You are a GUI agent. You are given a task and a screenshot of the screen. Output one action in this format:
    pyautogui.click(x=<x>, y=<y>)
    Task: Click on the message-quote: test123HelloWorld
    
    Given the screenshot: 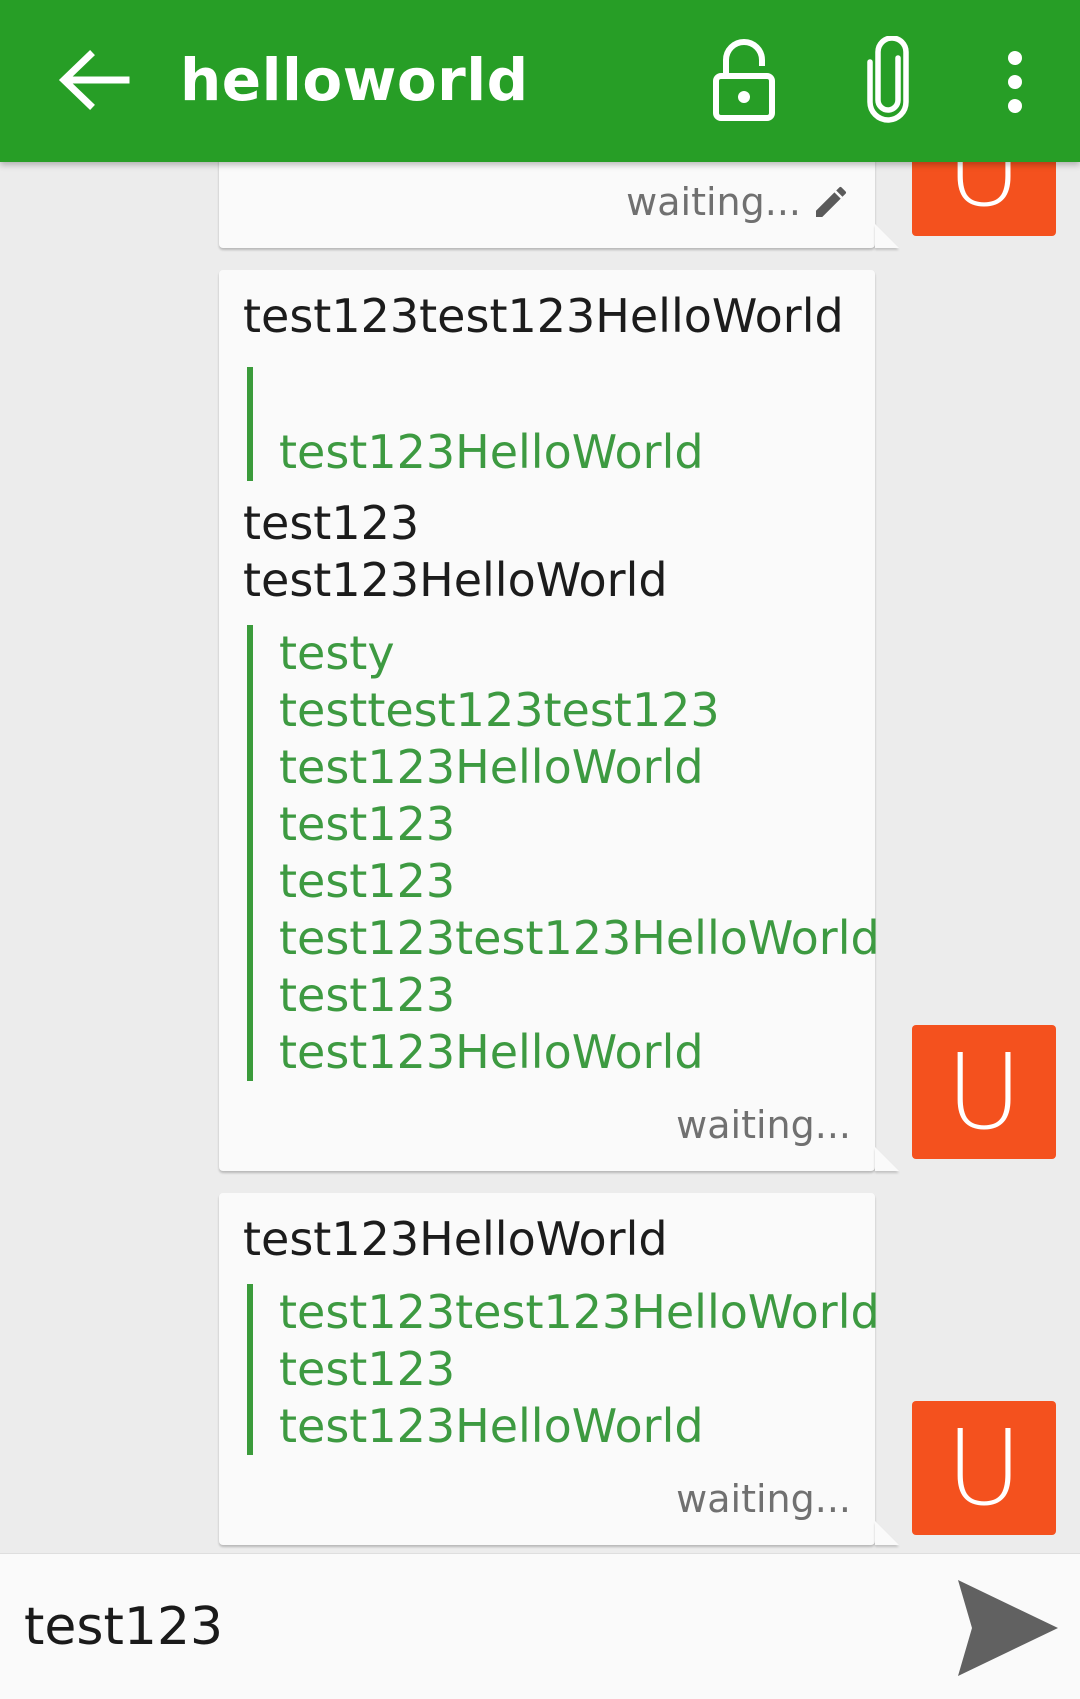 What is the action you would take?
    pyautogui.click(x=549, y=424)
    